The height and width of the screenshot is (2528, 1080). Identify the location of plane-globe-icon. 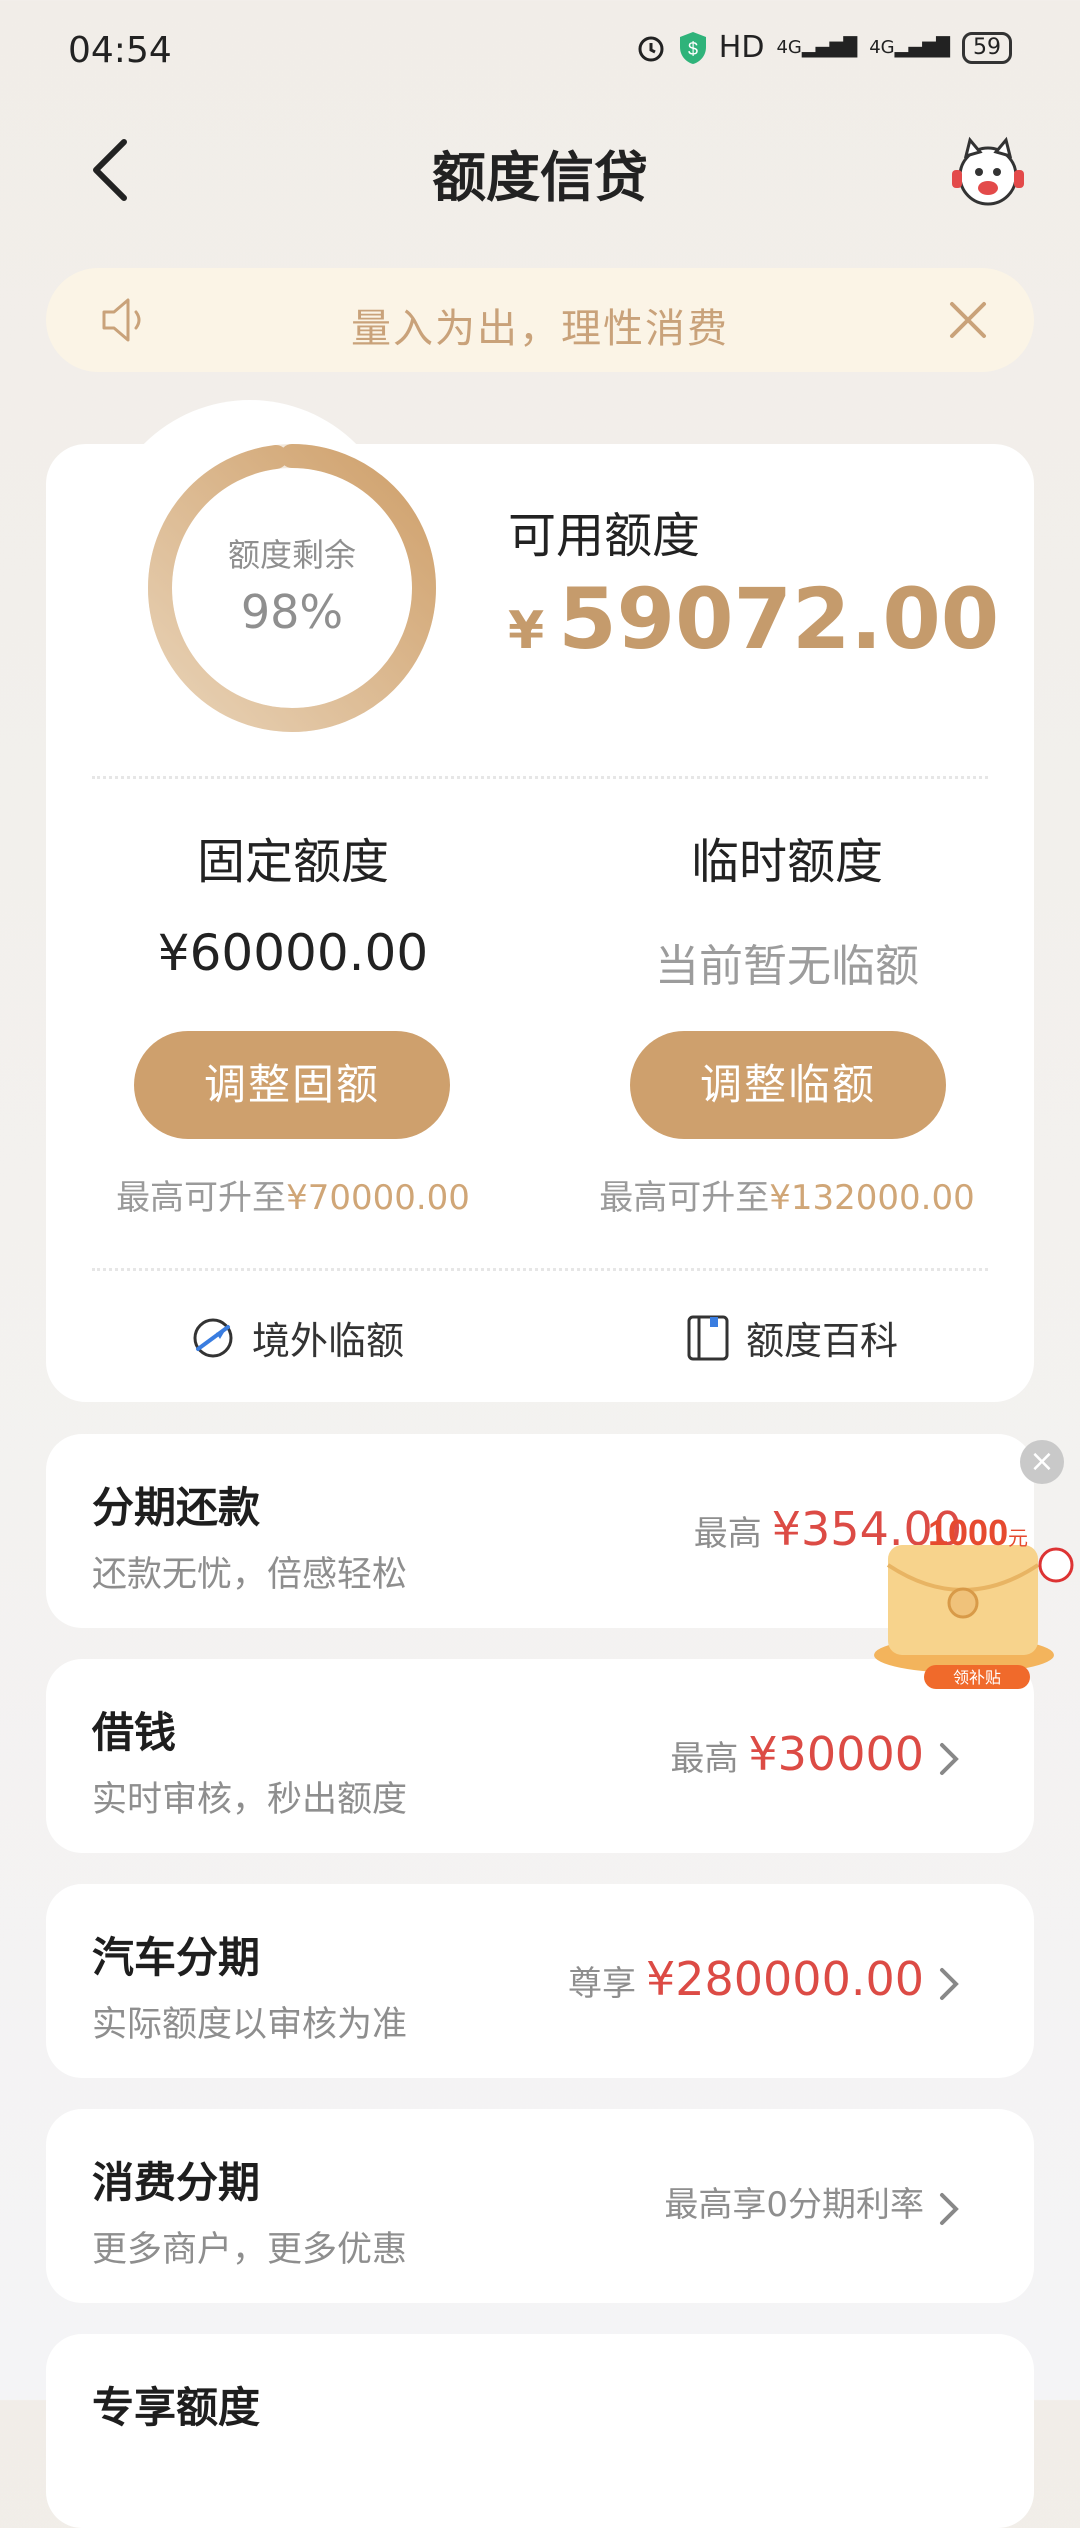
(213, 1337).